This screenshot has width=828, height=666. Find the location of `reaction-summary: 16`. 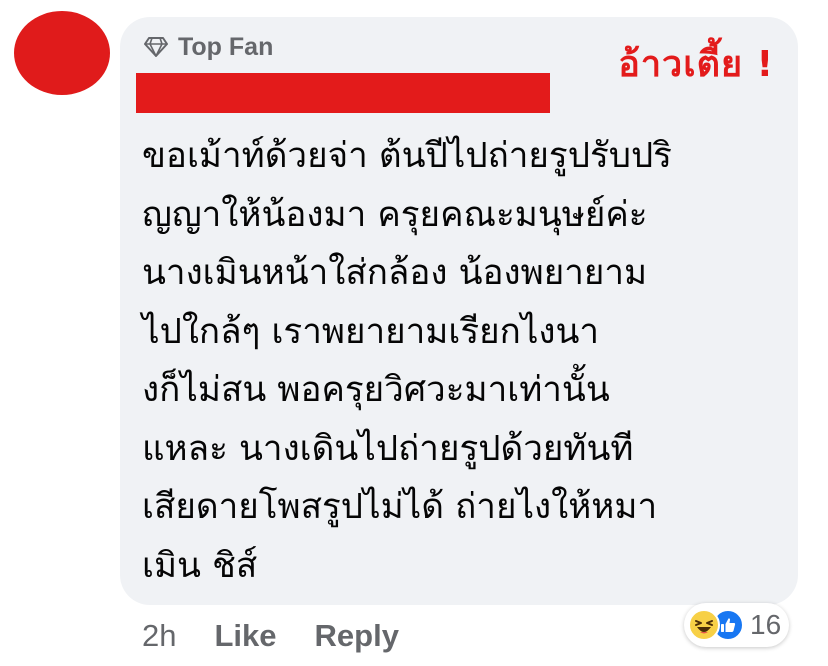

reaction-summary: 16 is located at coordinates (737, 625).